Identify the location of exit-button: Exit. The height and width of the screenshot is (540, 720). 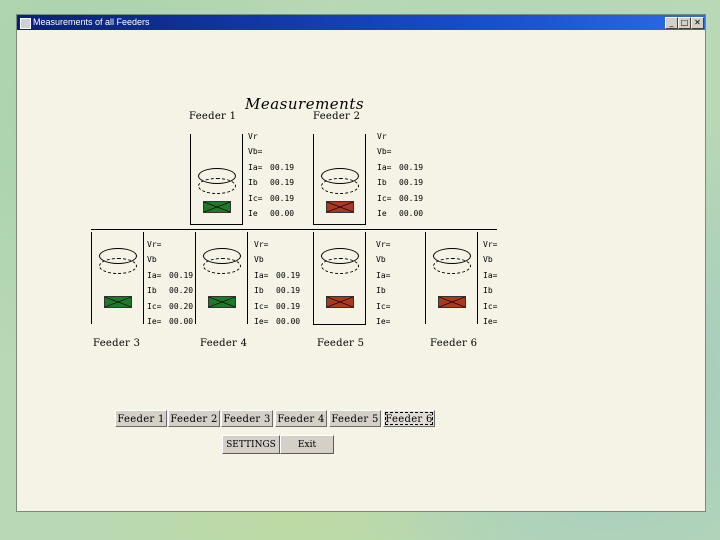
(307, 444).